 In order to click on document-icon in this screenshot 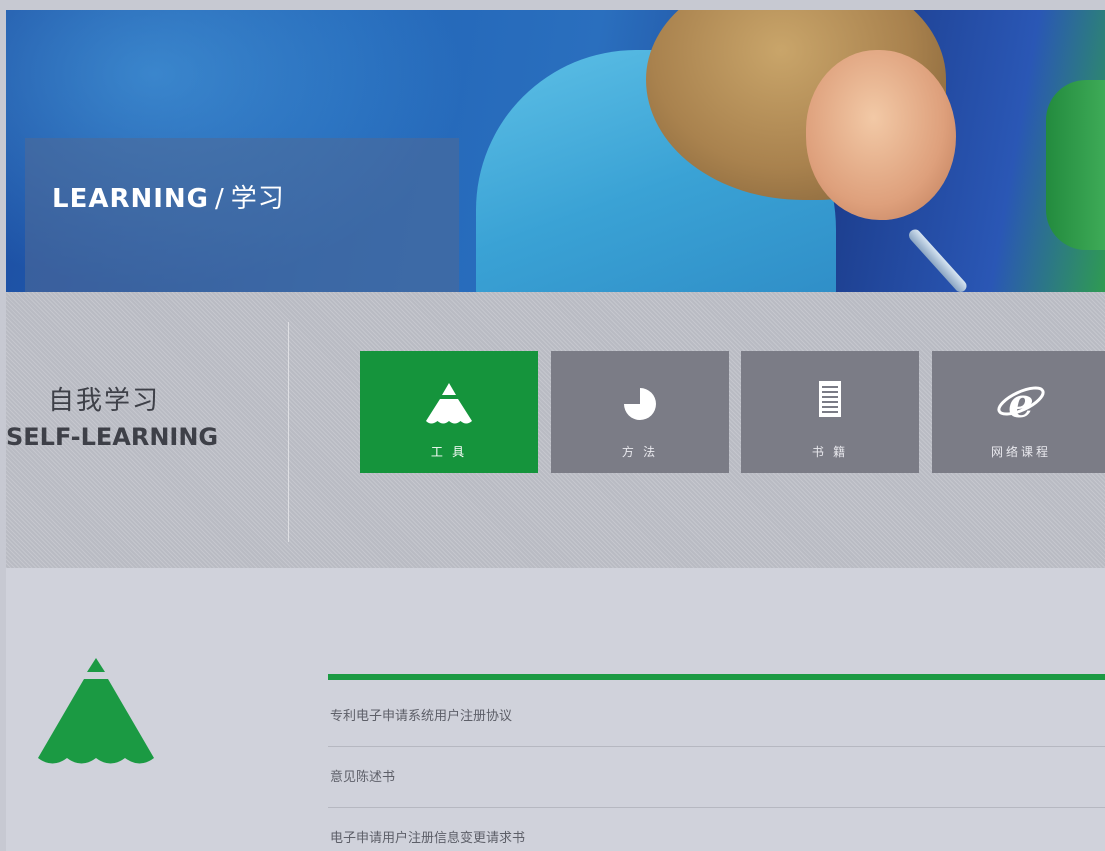, I will do `click(830, 399)`.